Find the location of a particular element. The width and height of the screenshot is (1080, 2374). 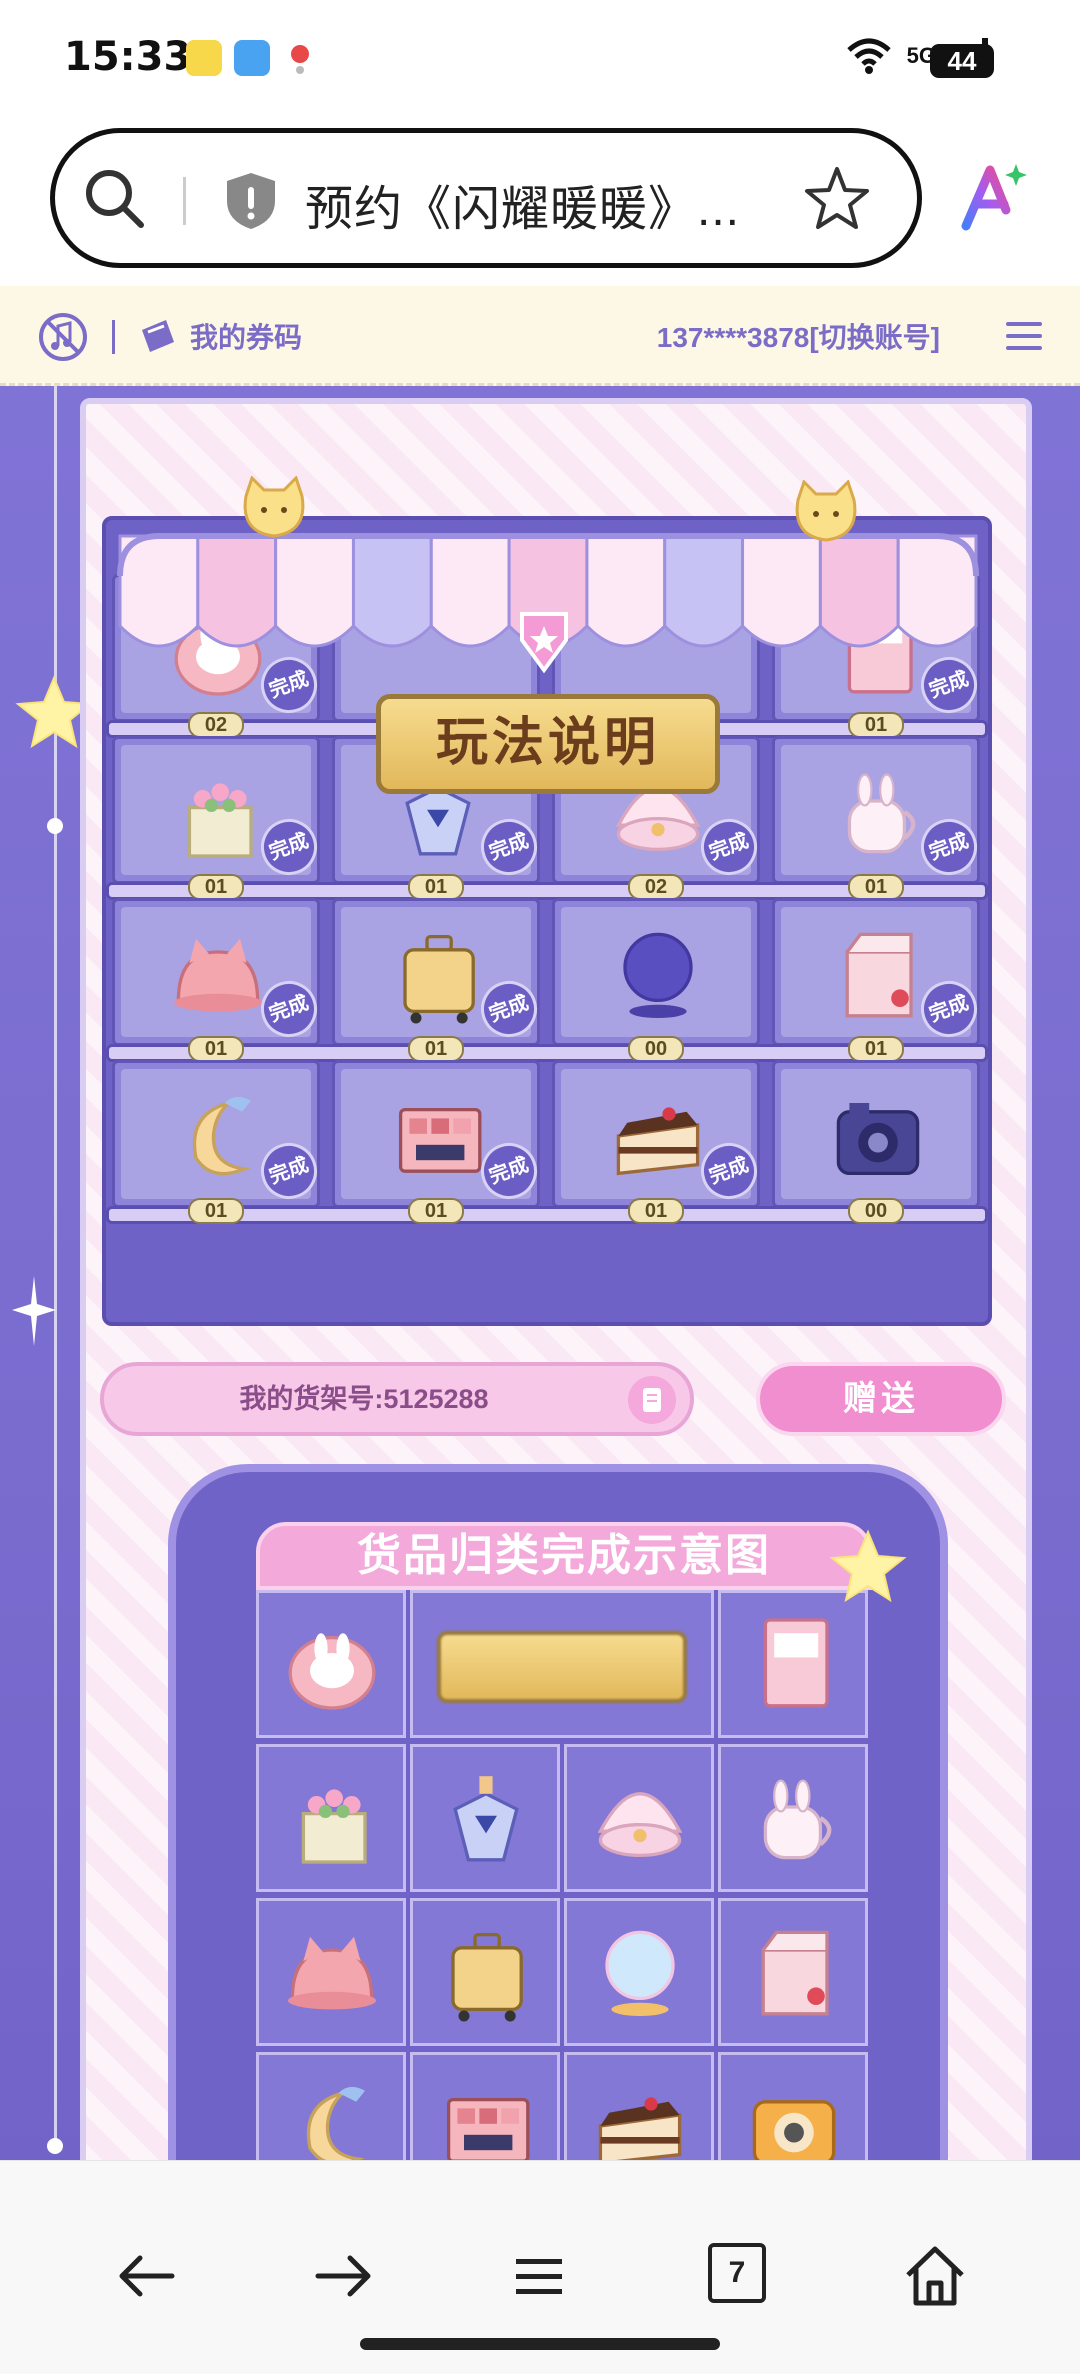

sparkle-star-icon is located at coordinates (868, 1566).